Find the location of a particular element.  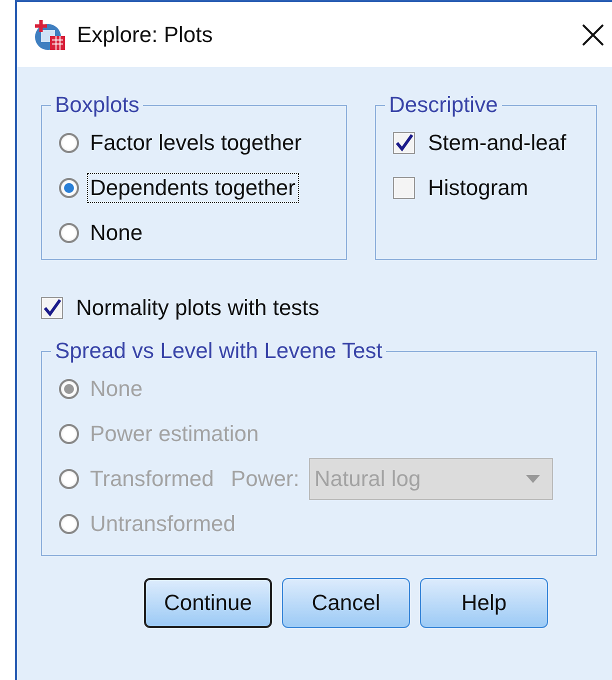

checkbox-label: Stem-and-leaf is located at coordinates (497, 143).